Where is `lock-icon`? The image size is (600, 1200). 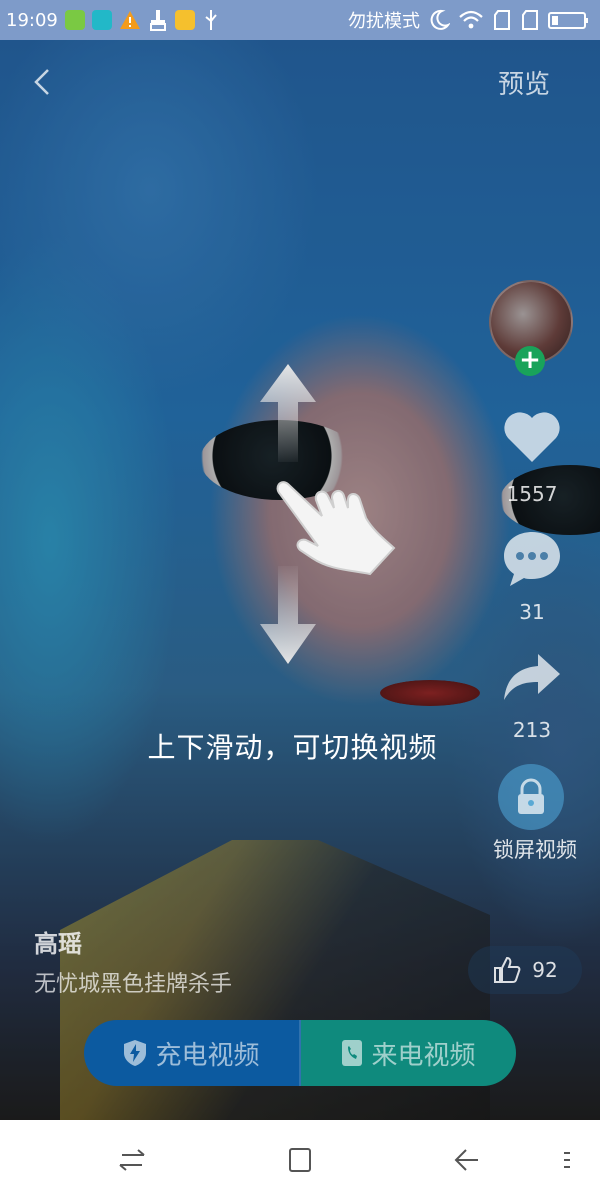 lock-icon is located at coordinates (531, 796).